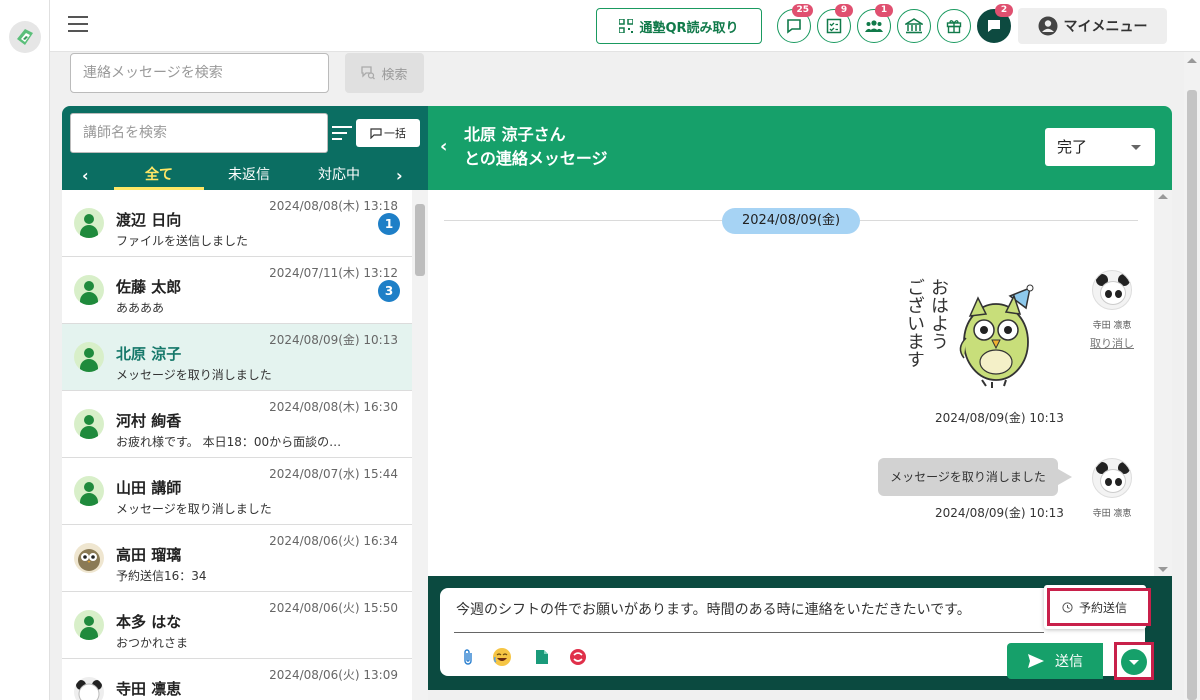 The image size is (1200, 700). Describe the element at coordinates (749, 632) in the screenshot. I see `compose-underline` at that location.